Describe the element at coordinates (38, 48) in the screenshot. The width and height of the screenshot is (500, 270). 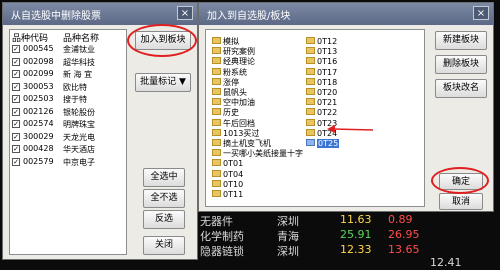
I see `stock-code: 000545` at that location.